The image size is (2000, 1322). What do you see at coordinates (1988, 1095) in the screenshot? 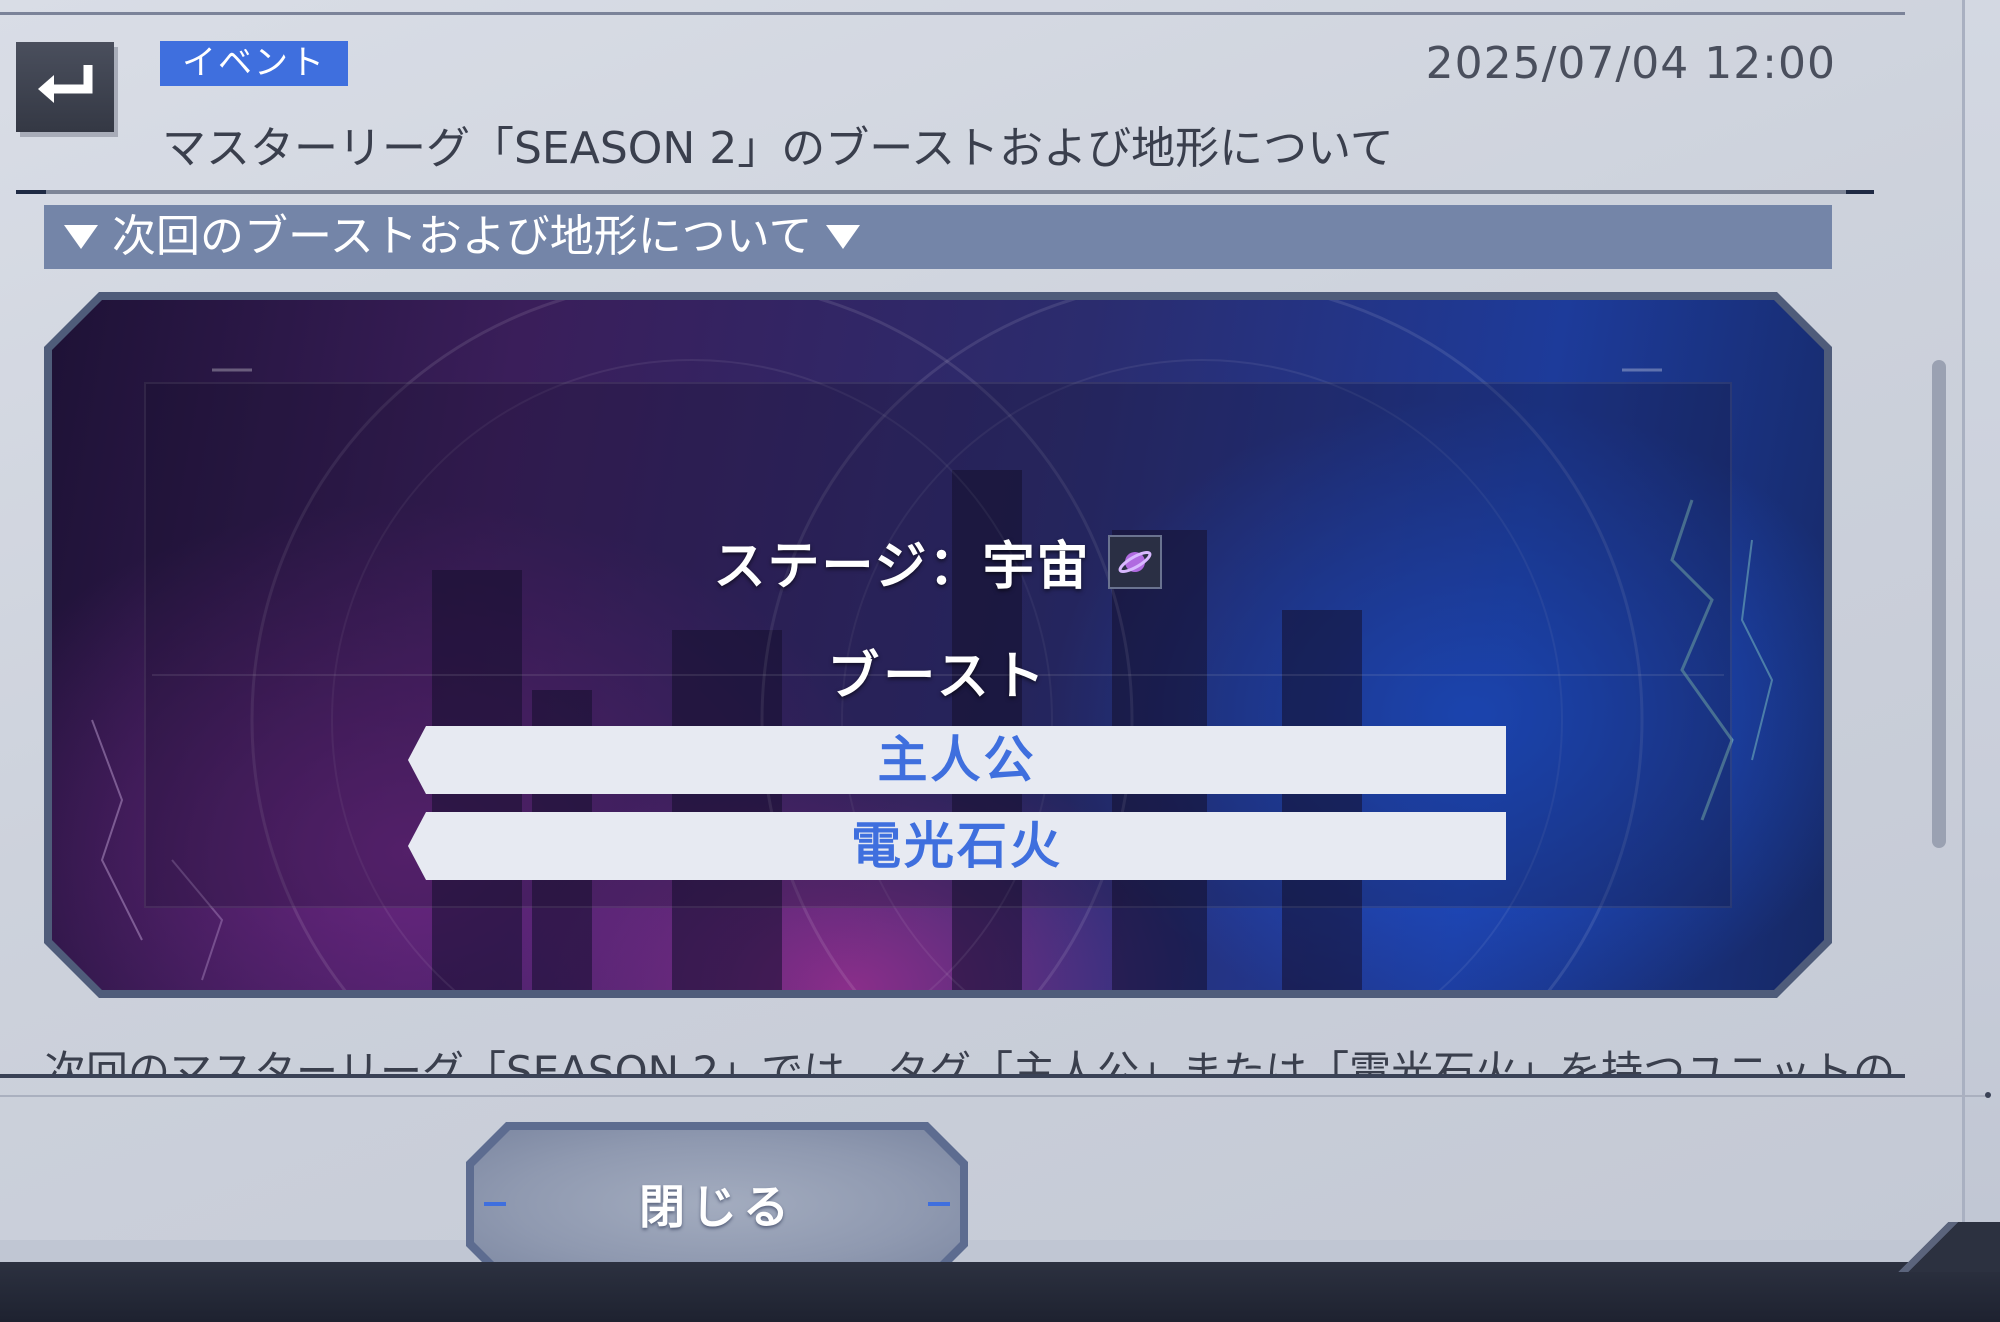
I see `footer-dot` at bounding box center [1988, 1095].